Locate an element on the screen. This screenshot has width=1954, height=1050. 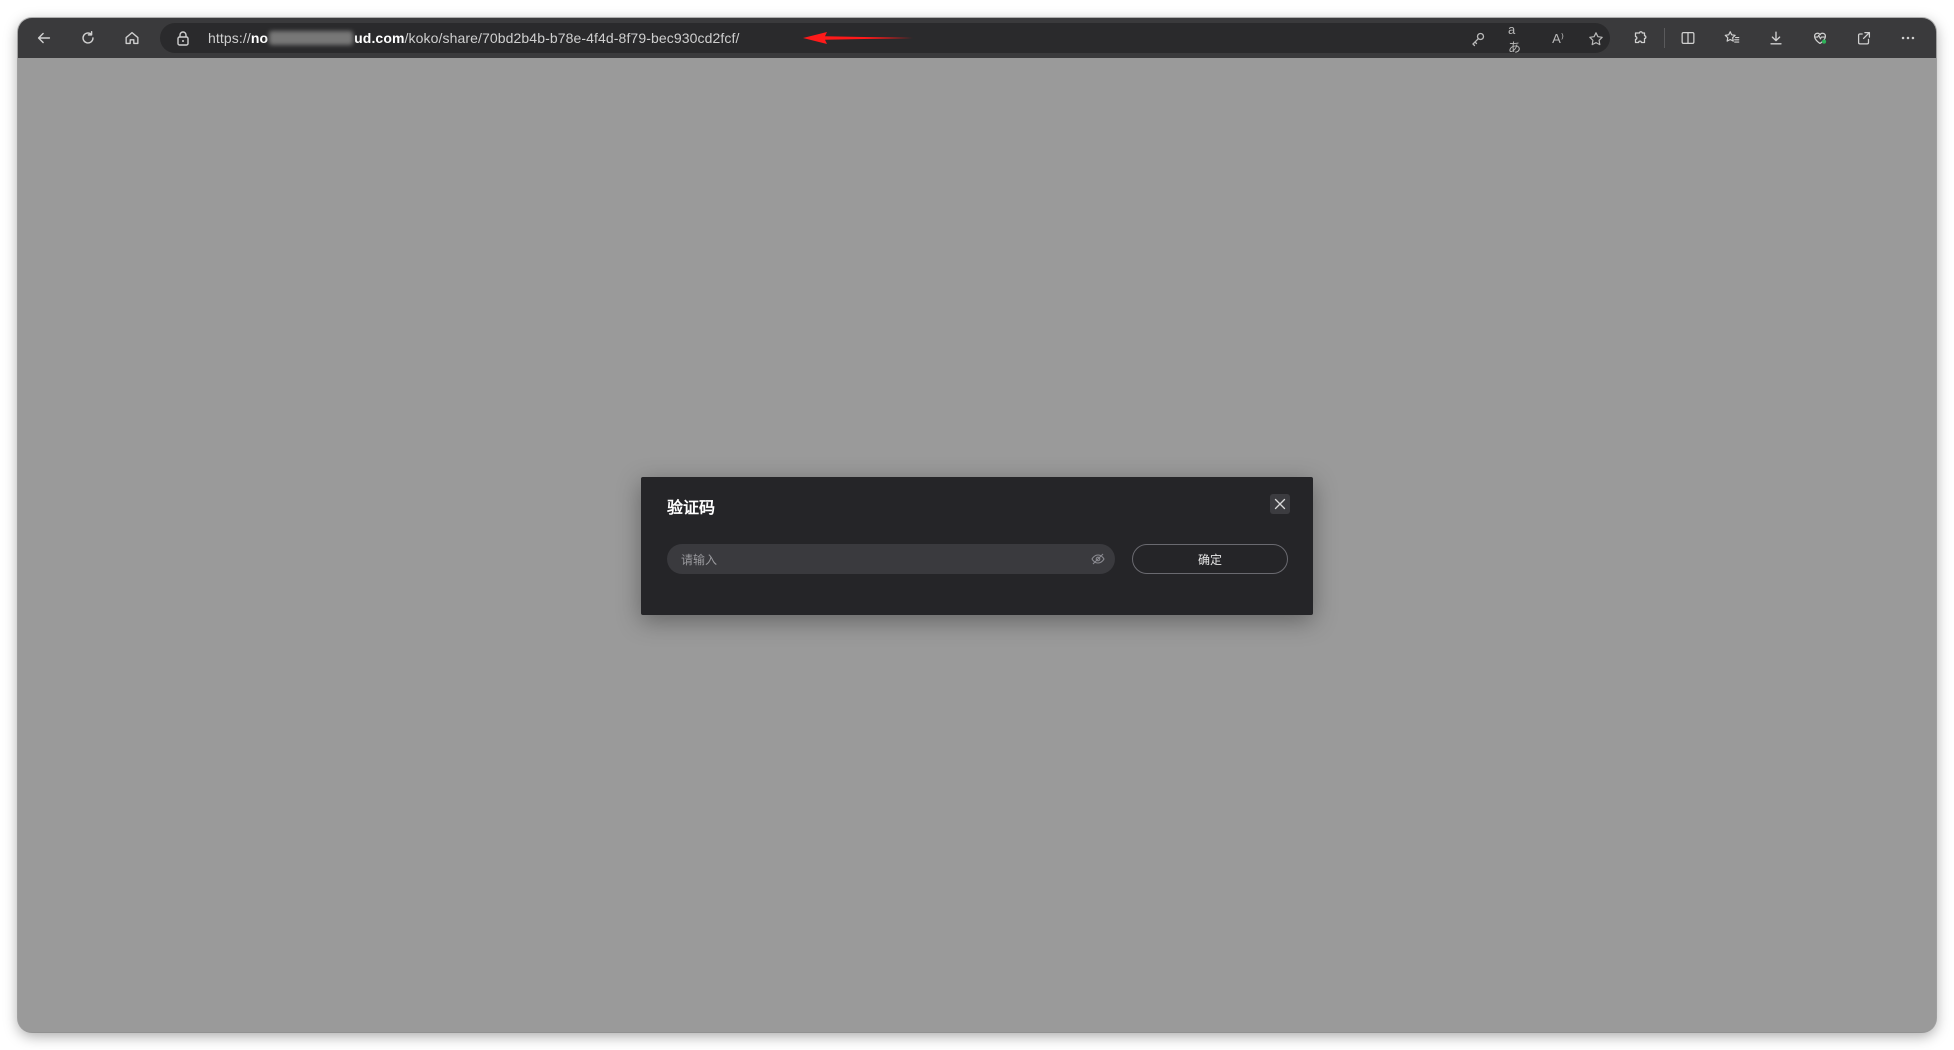
share-icon is located at coordinates (1864, 38).